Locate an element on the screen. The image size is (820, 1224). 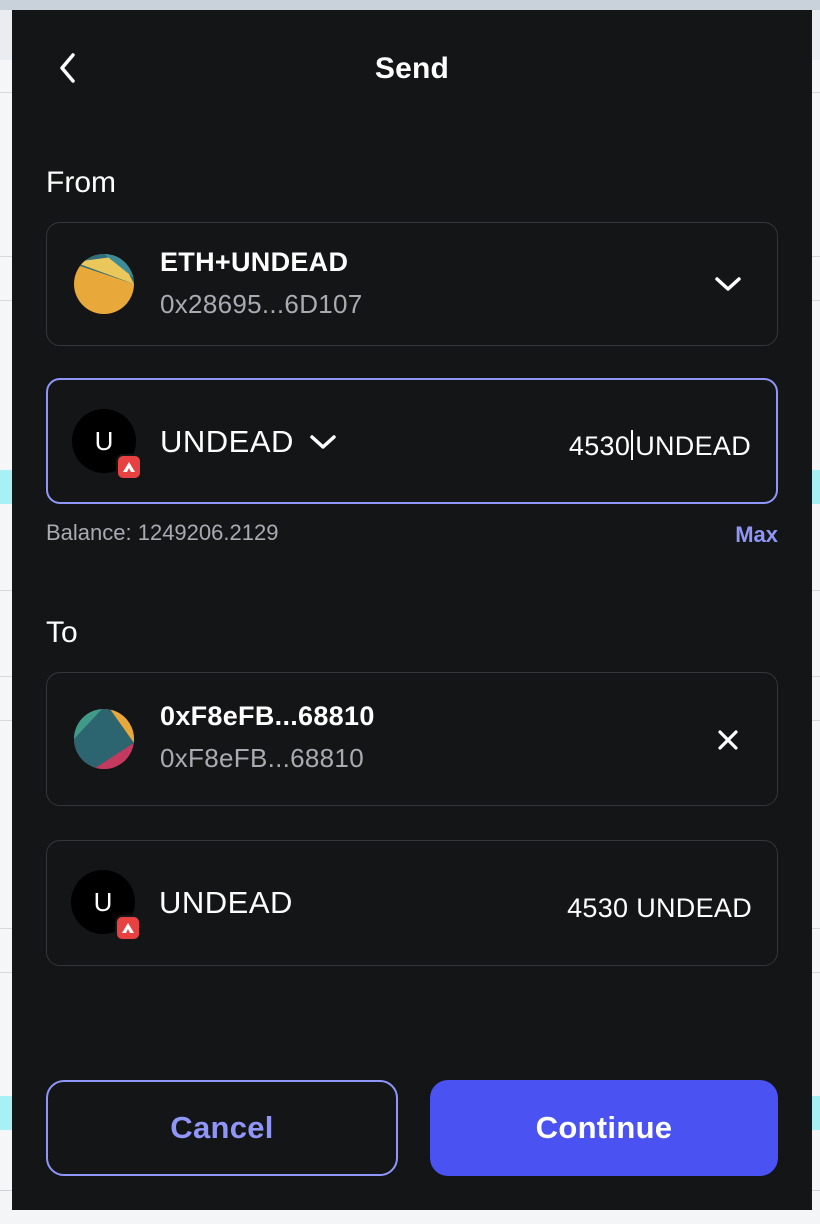
account-name: ETH+UNDEAD is located at coordinates (254, 262).